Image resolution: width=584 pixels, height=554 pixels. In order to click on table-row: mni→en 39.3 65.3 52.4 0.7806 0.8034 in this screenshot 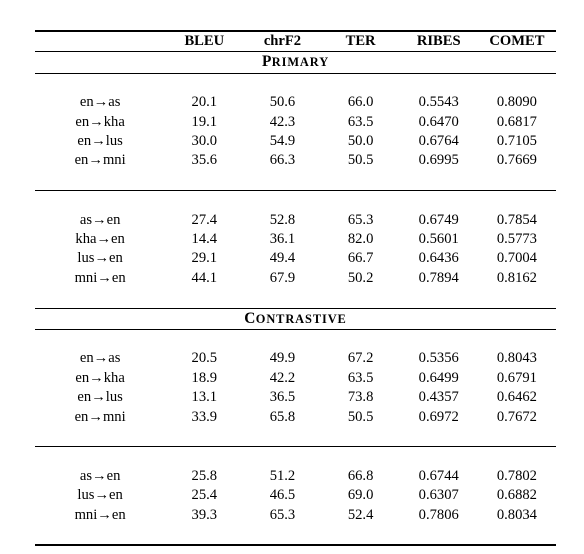, I will do `click(295, 515)`.